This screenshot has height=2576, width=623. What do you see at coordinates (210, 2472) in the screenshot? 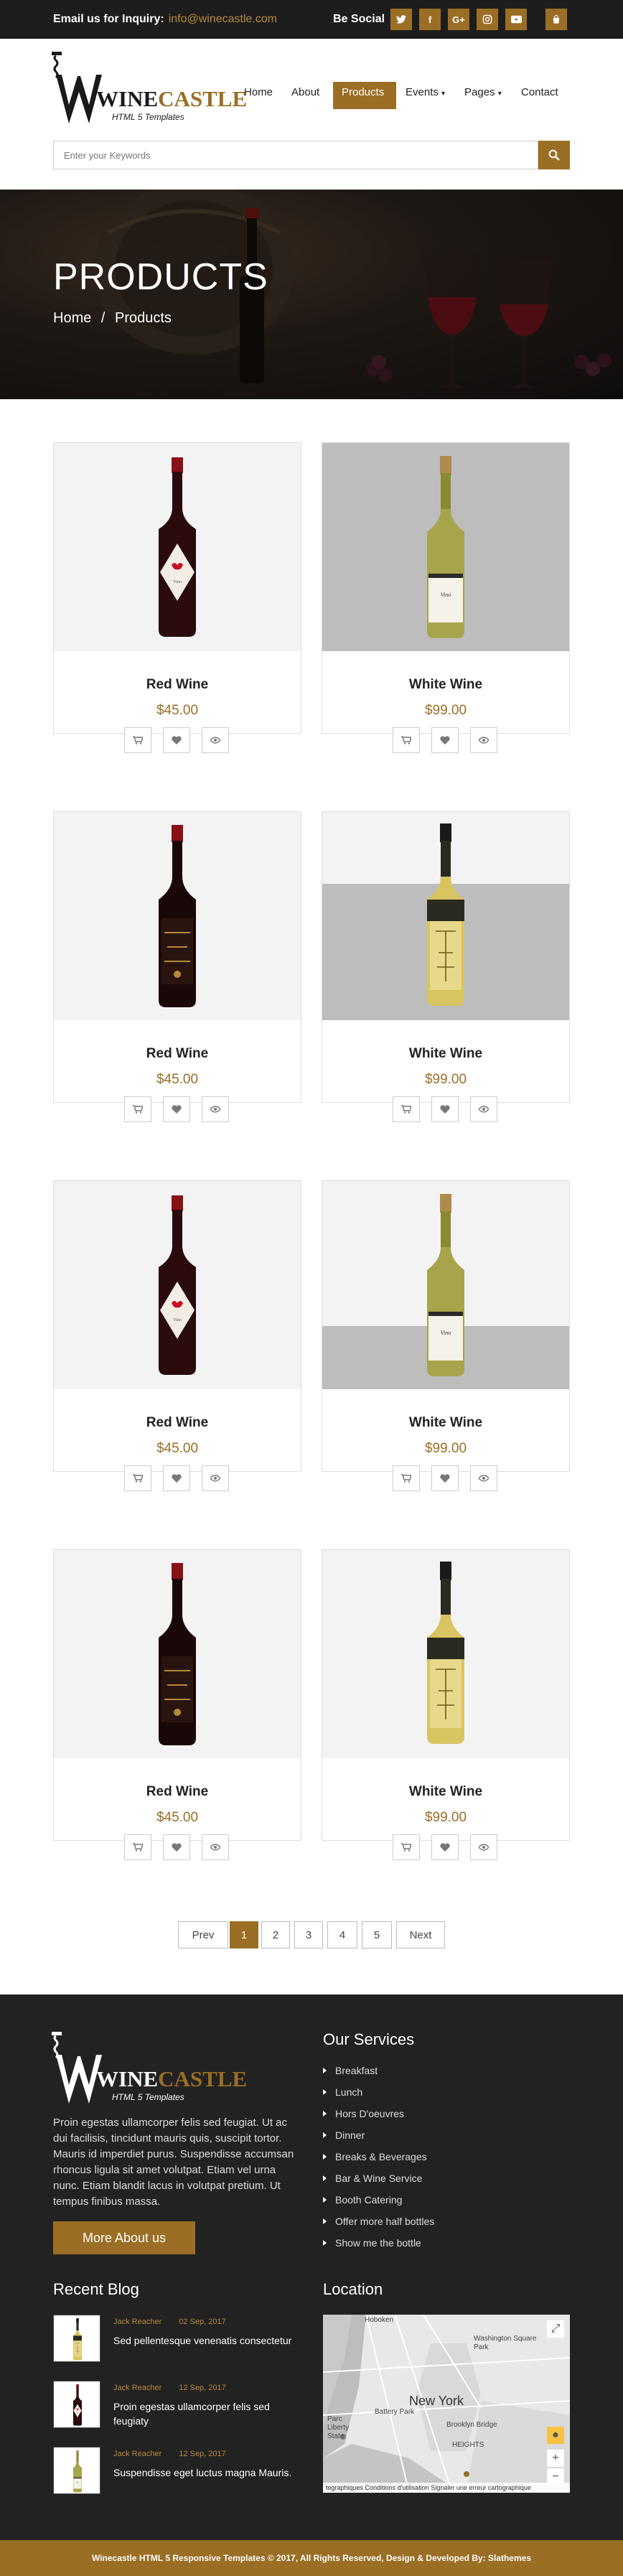
I see `blog-post-title: Suspendisse eget luctus magna Mauris.` at bounding box center [210, 2472].